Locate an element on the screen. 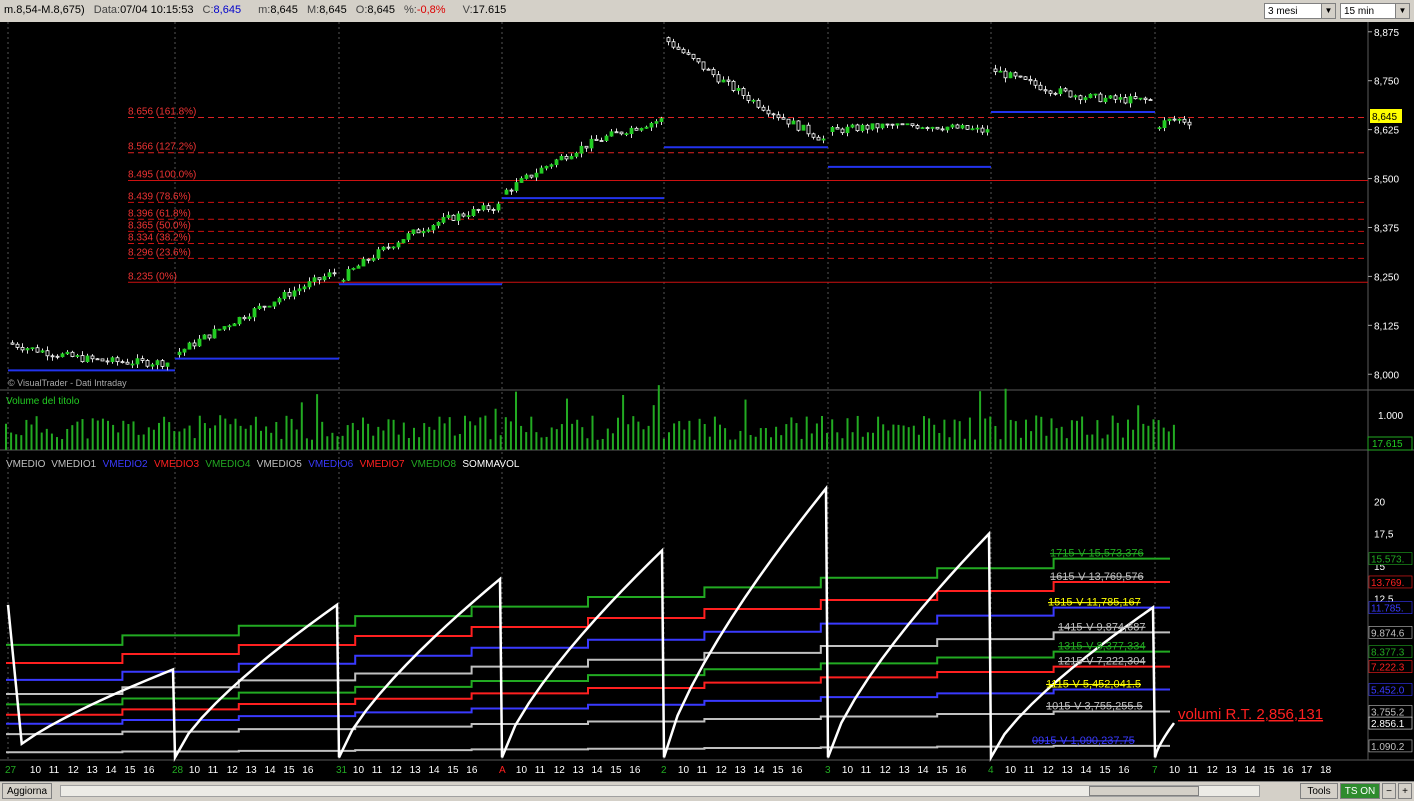 Image resolution: width=1414 pixels, height=801 pixels. legend-item: VMEDIO2 is located at coordinates (125, 464).